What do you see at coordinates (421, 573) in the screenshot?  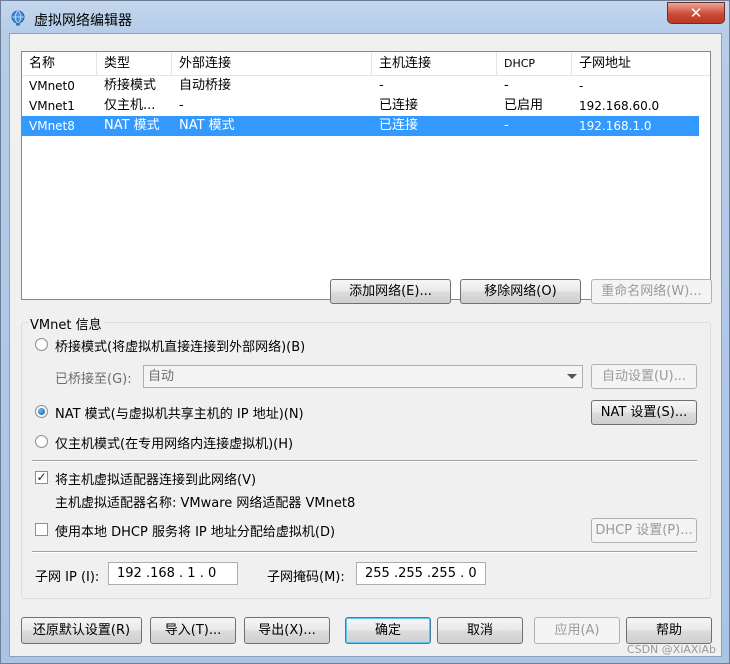 I see `subnet-mask-input: 255 .255 .255 . 0` at bounding box center [421, 573].